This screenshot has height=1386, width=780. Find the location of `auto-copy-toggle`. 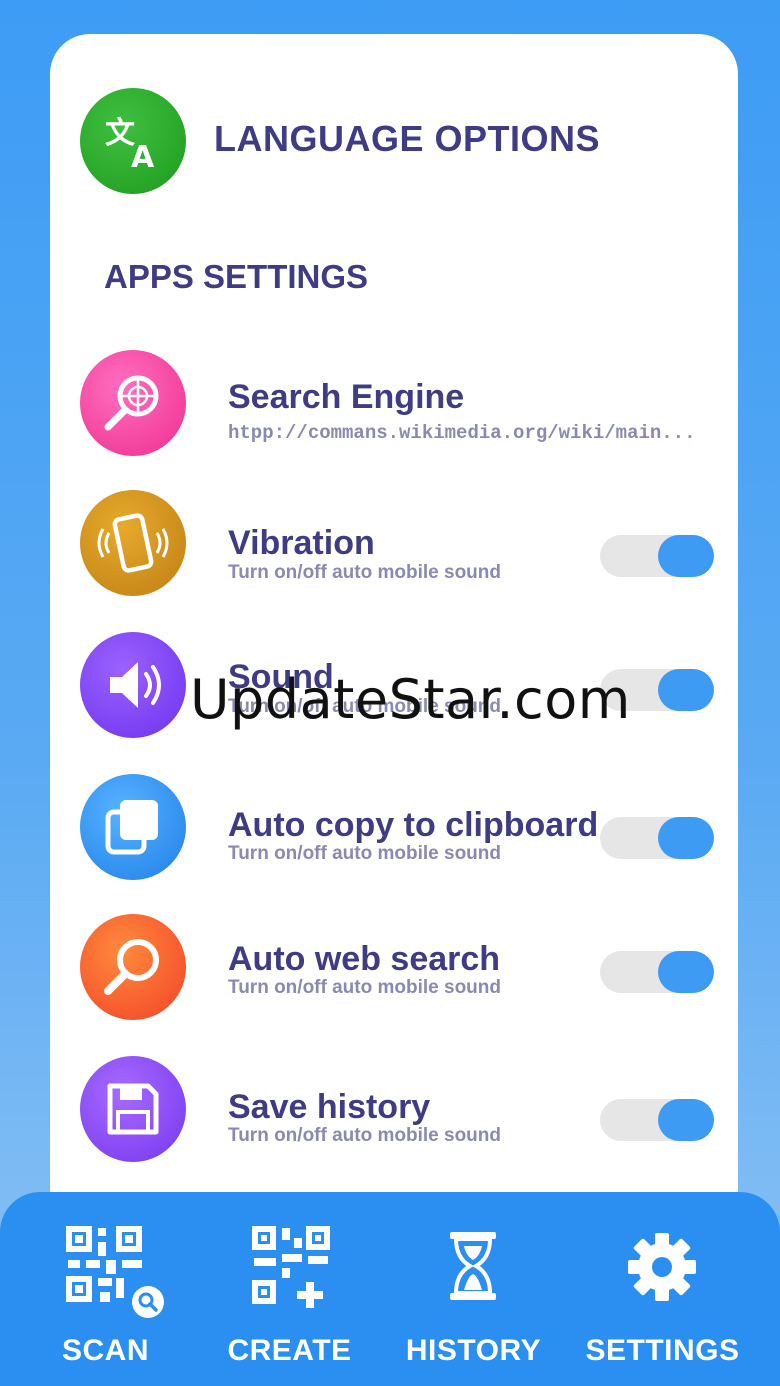

auto-copy-toggle is located at coordinates (657, 838).